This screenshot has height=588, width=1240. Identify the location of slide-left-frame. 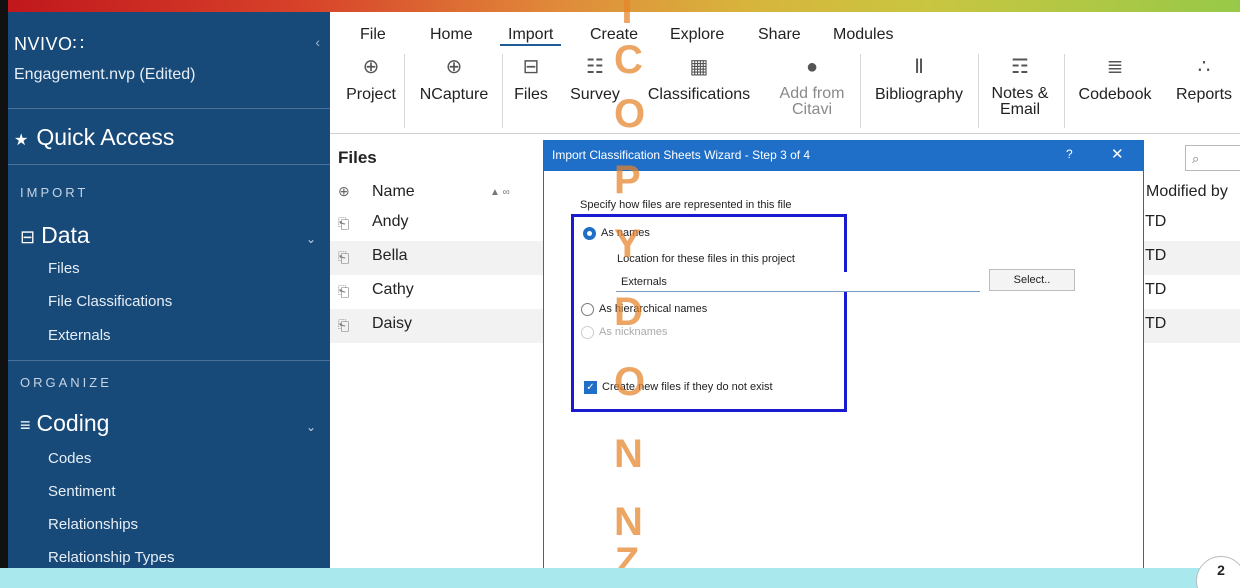
(4, 294).